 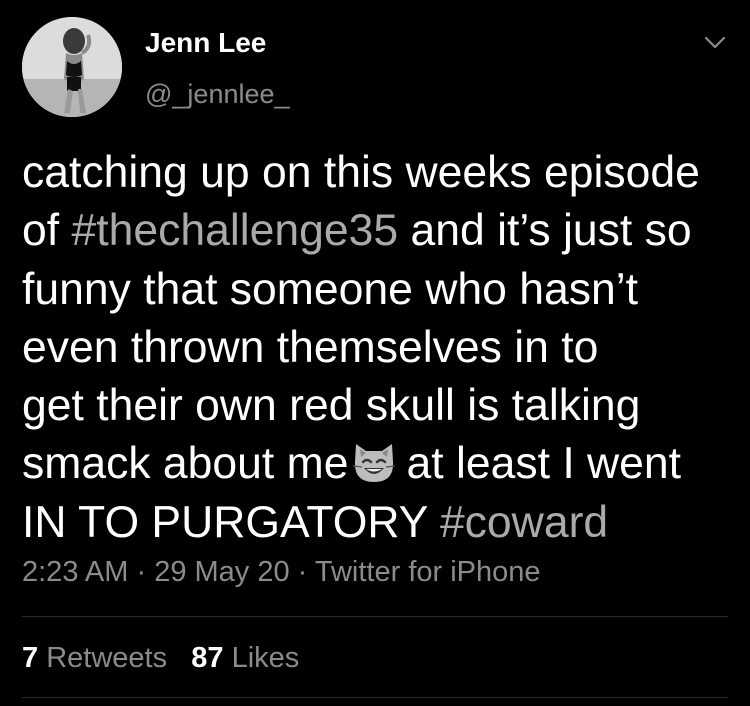 What do you see at coordinates (231, 522) in the screenshot?
I see `tweet-text-segment: IN TO PURGATORY` at bounding box center [231, 522].